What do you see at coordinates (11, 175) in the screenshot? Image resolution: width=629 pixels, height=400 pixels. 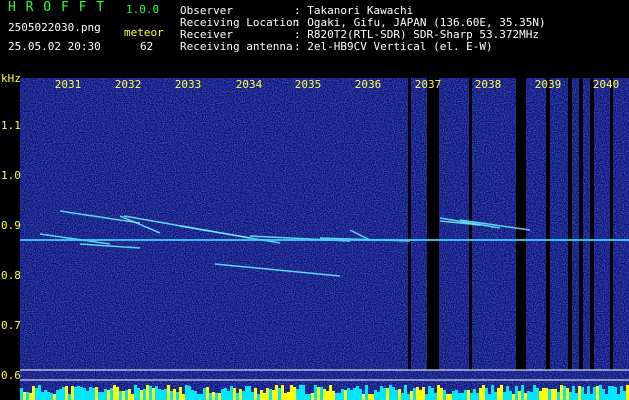 I see `y-tick-label: 1.0` at bounding box center [11, 175].